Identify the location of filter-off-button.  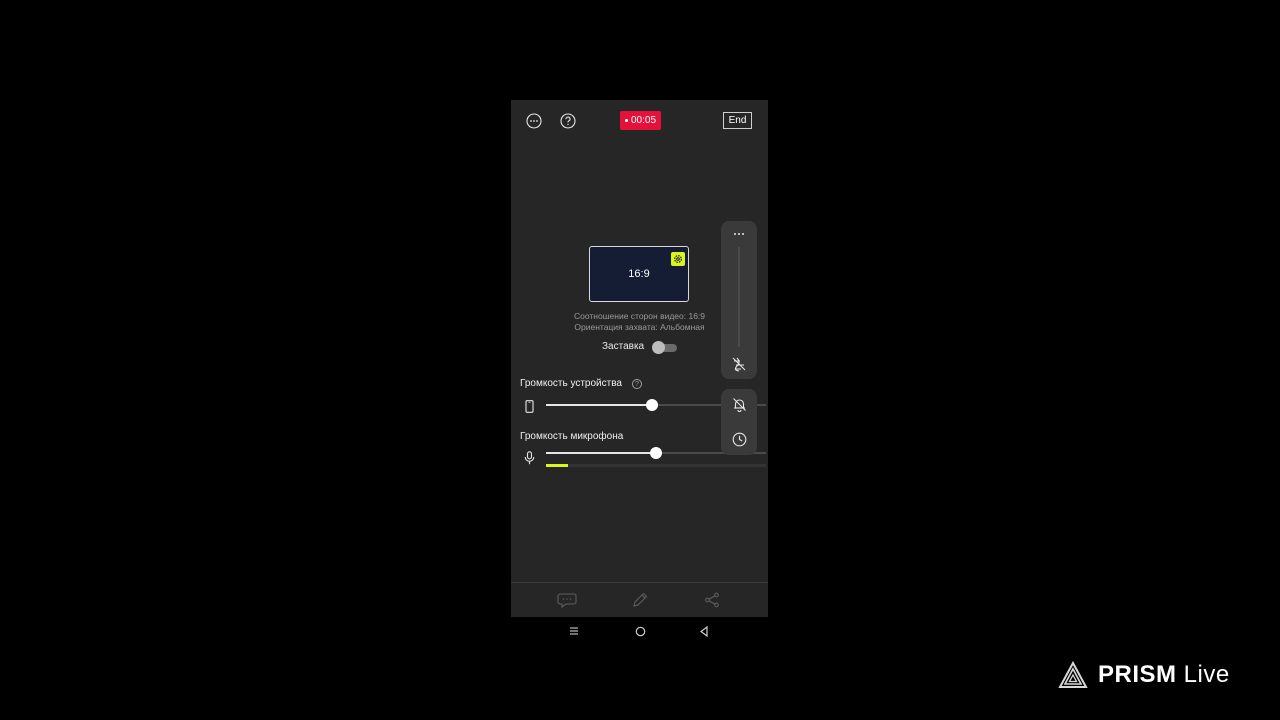
(739, 364).